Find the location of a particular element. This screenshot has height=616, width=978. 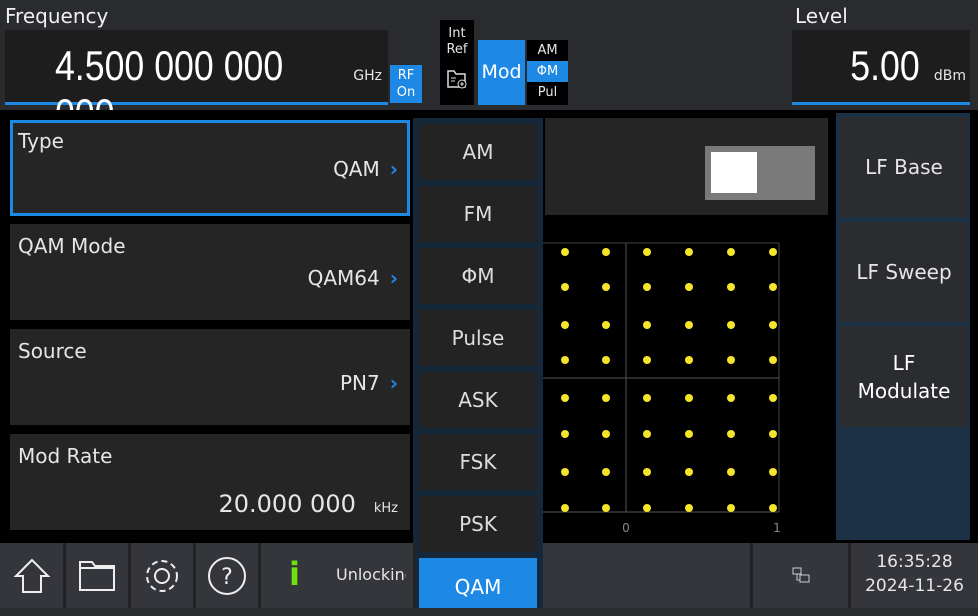

type-dropdown: AM FM ΦM Pulse ASK FSK PSK QAM is located at coordinates (478, 363).